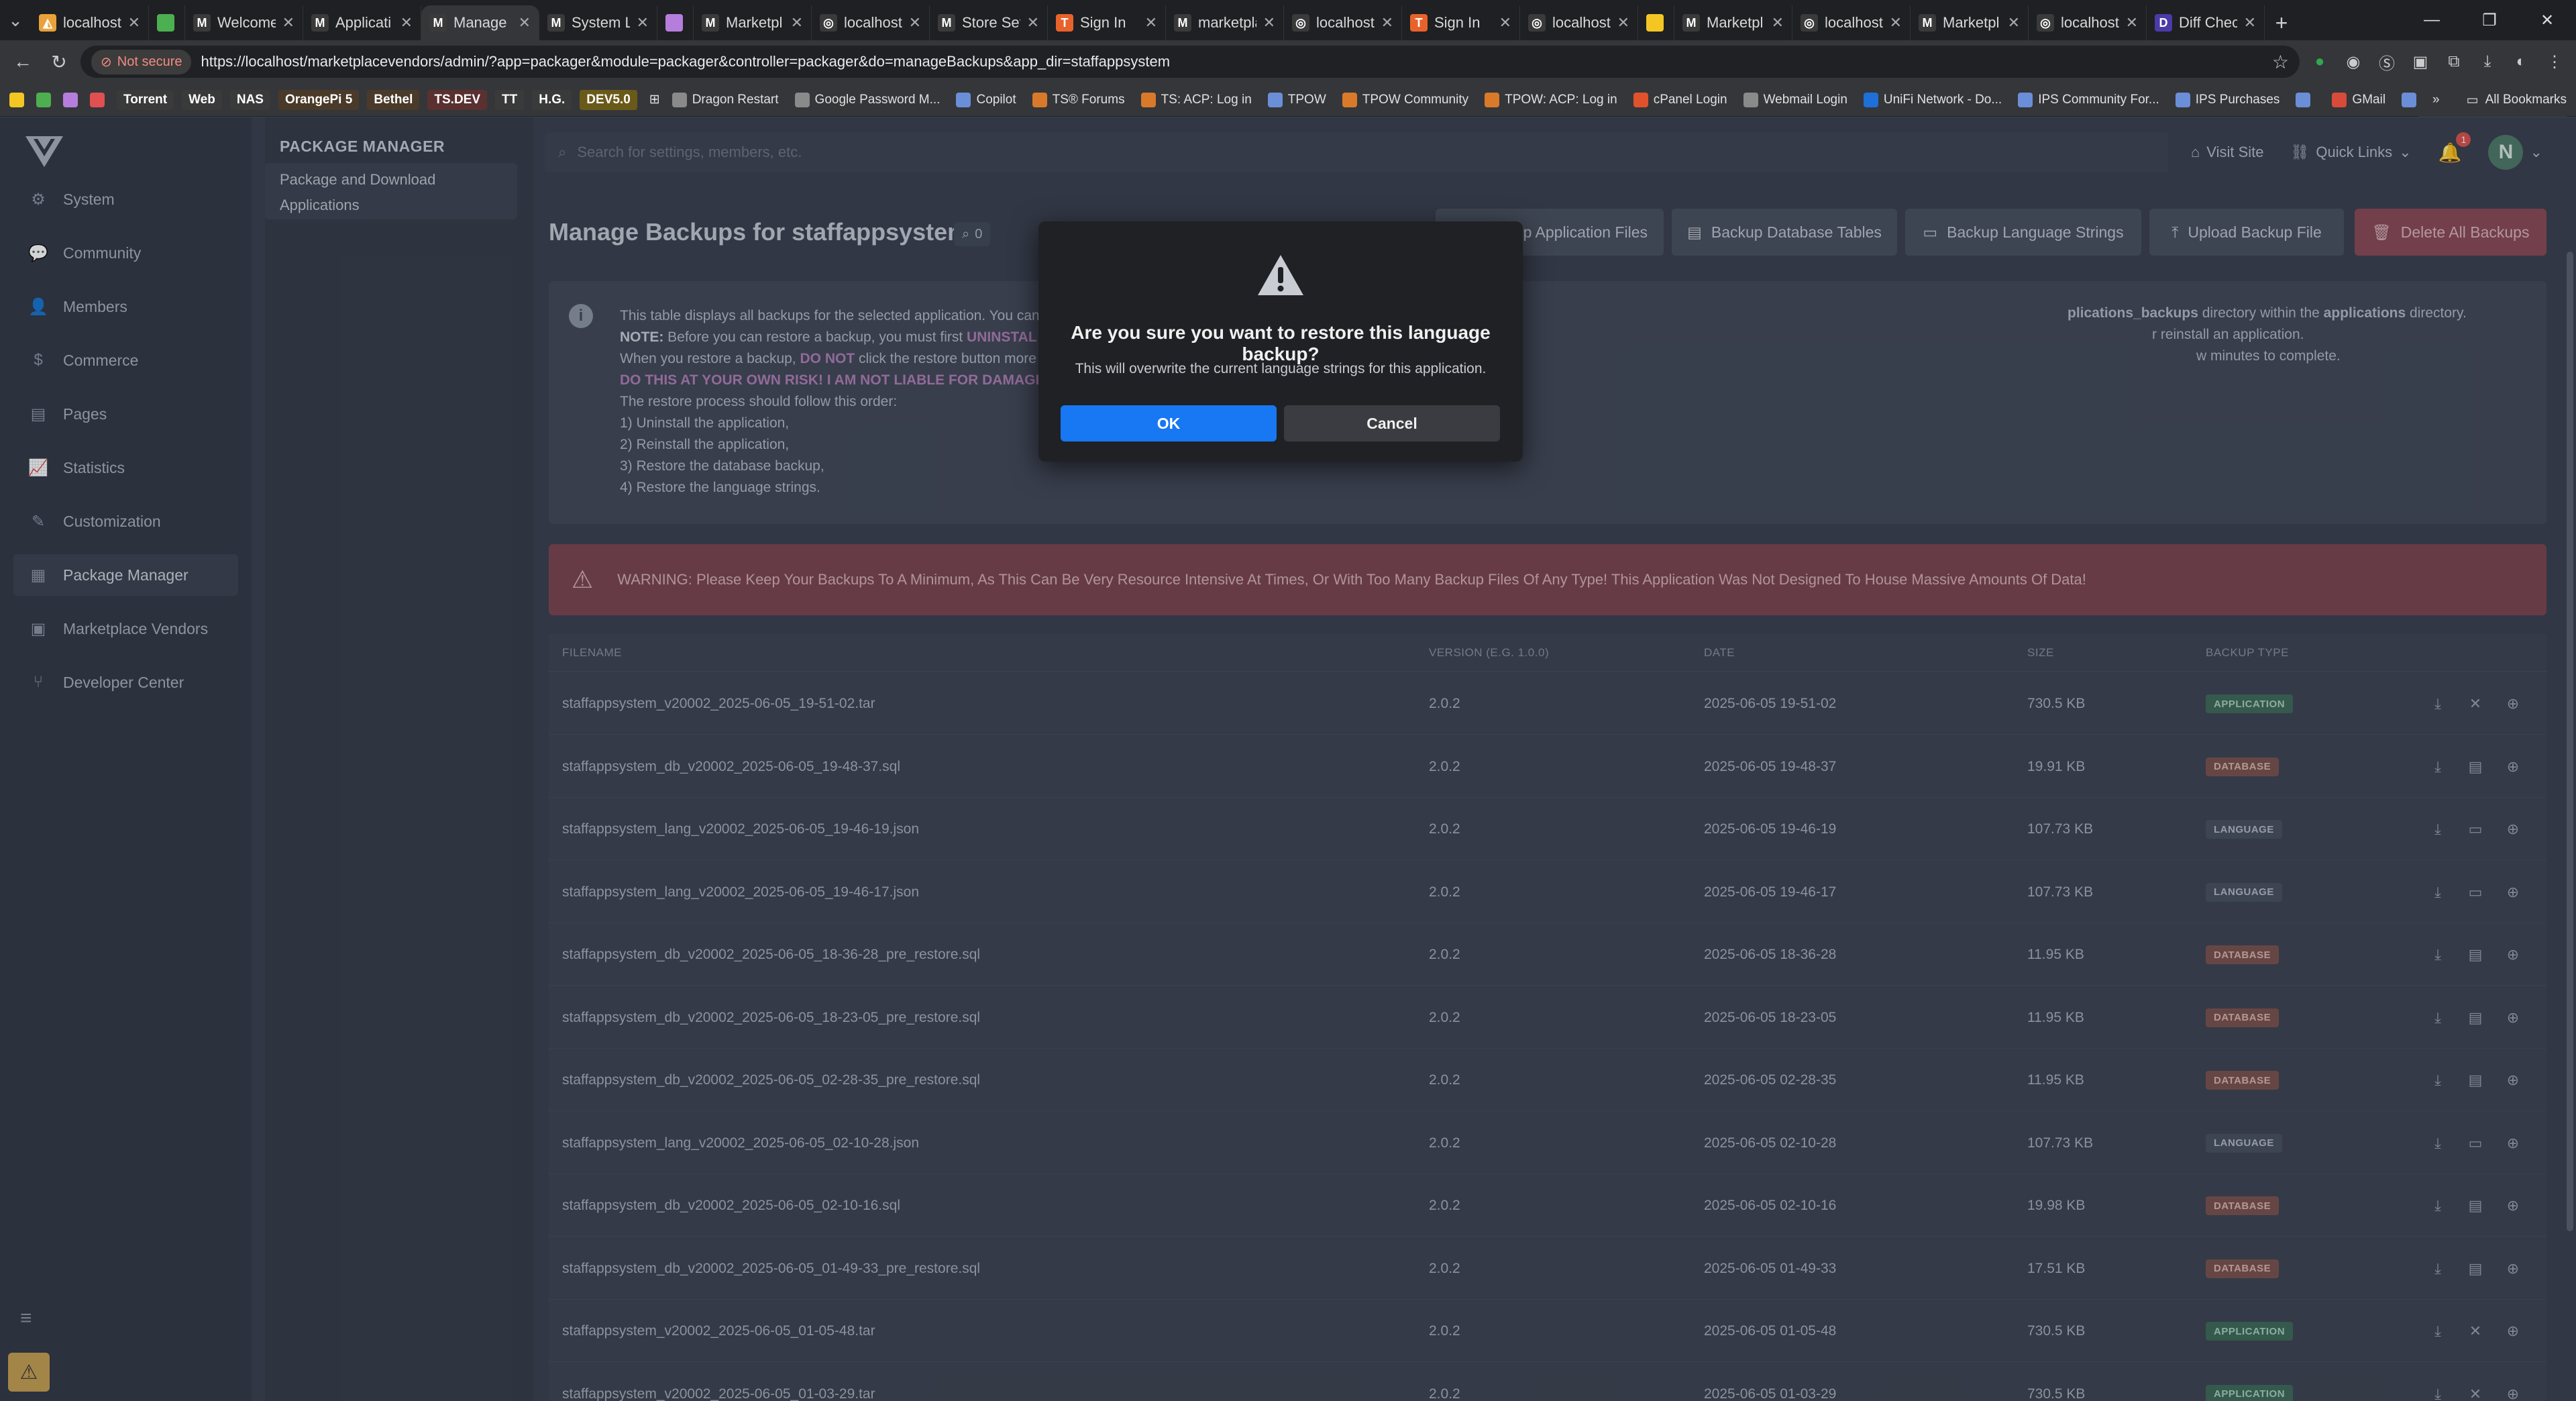 The height and width of the screenshot is (1401, 2576). I want to click on browser-tab: M System L ✕, so click(598, 22).